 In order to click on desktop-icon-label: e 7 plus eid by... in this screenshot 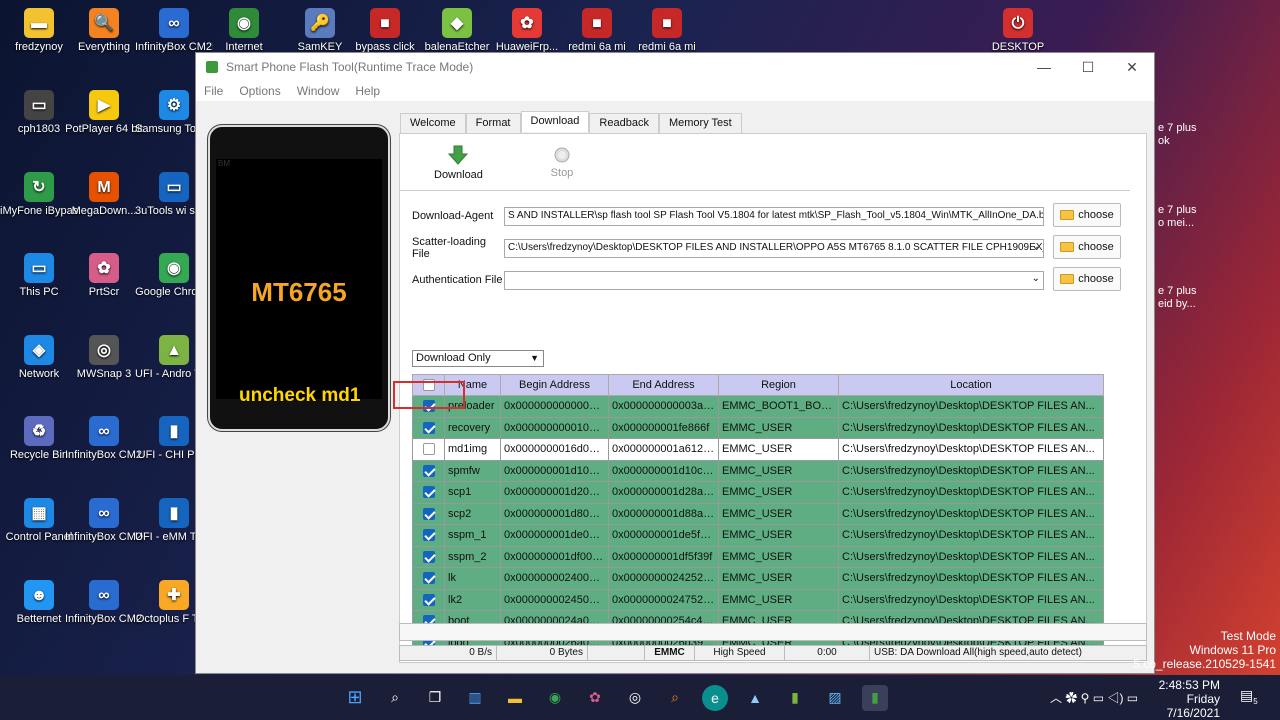, I will do `click(1177, 298)`.